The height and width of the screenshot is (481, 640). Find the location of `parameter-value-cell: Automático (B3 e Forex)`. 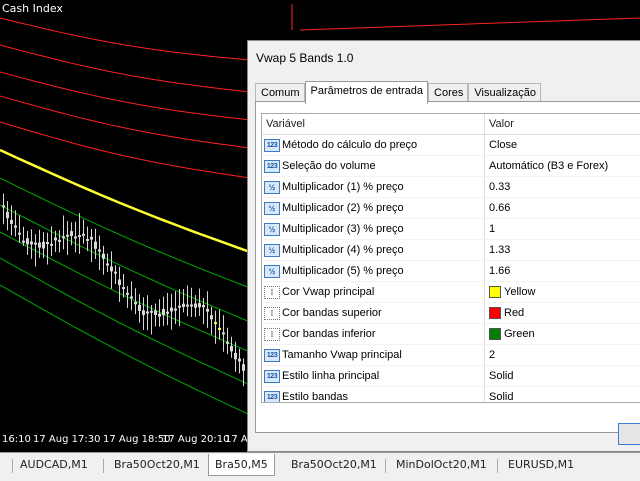

parameter-value-cell: Automático (B3 e Forex) is located at coordinates (546, 166).